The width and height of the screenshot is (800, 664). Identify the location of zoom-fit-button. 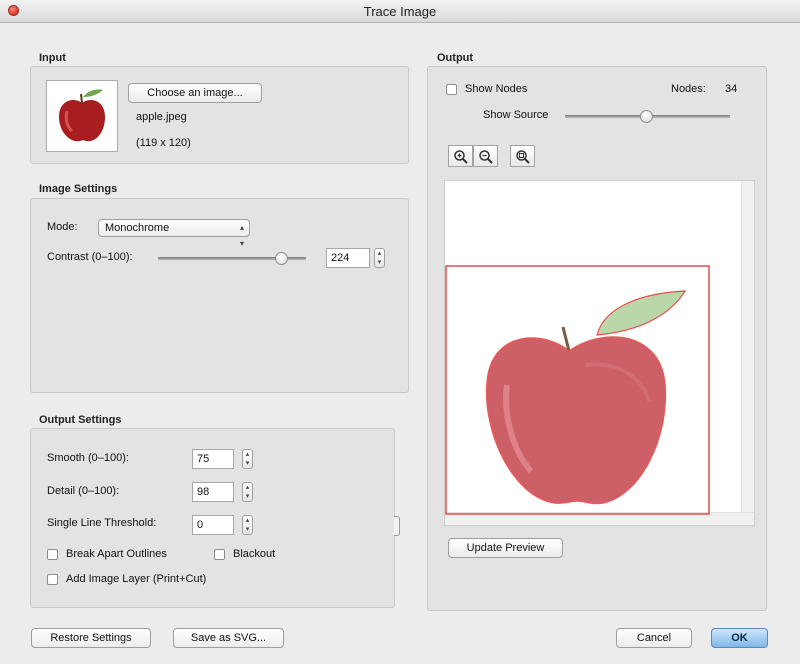
(522, 156).